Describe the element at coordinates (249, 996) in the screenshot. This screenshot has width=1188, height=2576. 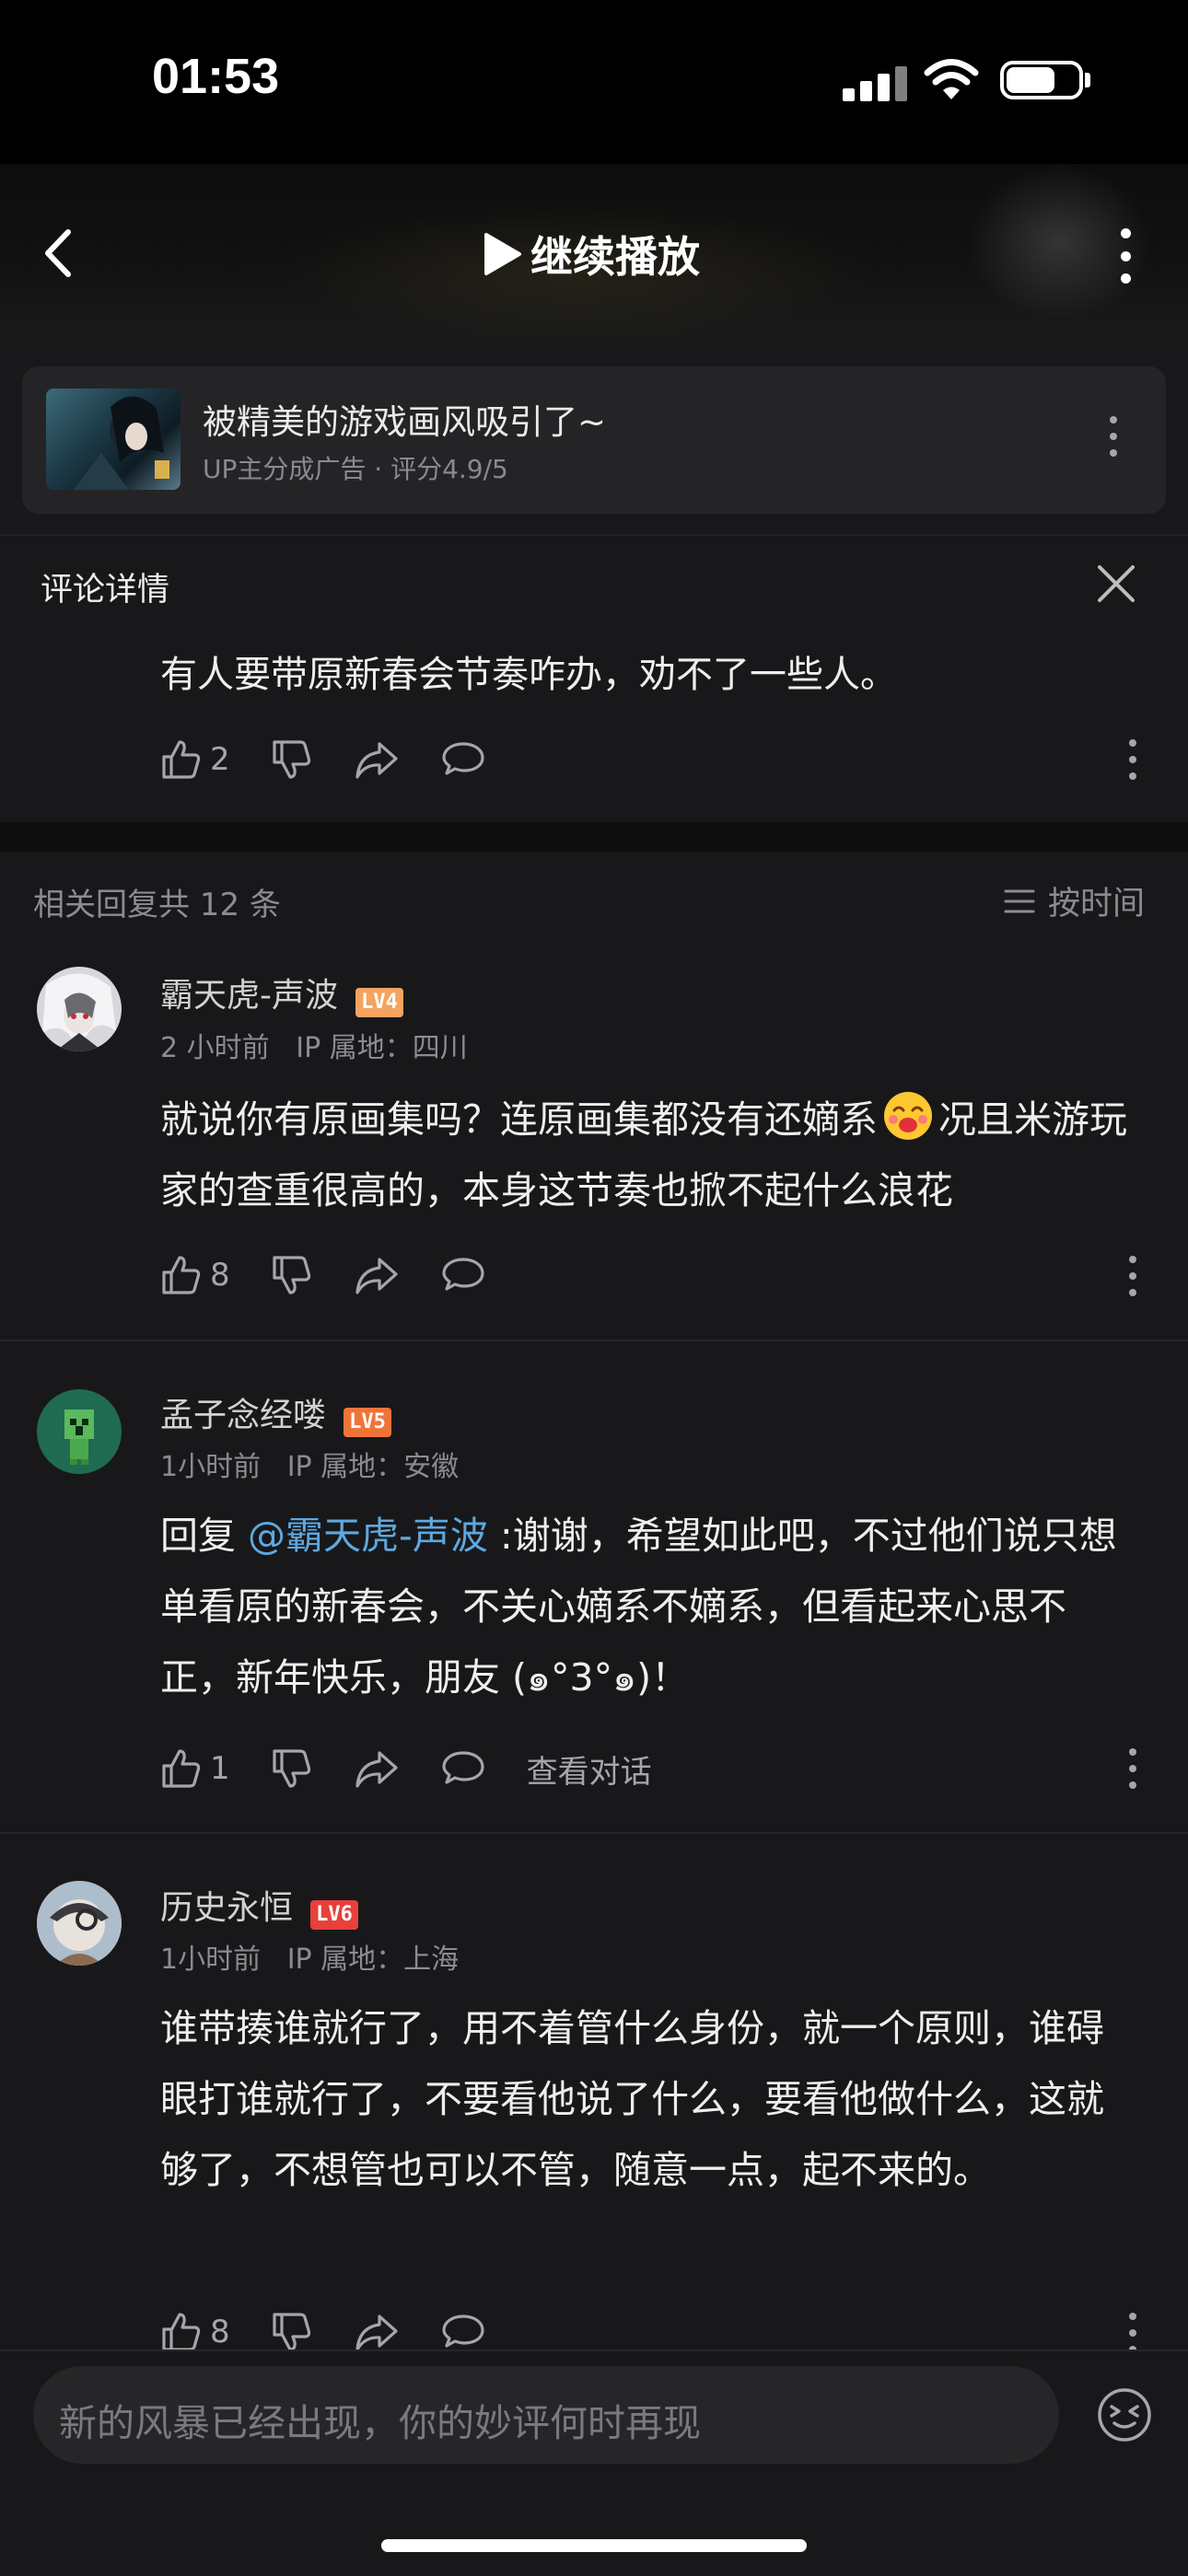
I see `username: 霸天虎-声波` at that location.